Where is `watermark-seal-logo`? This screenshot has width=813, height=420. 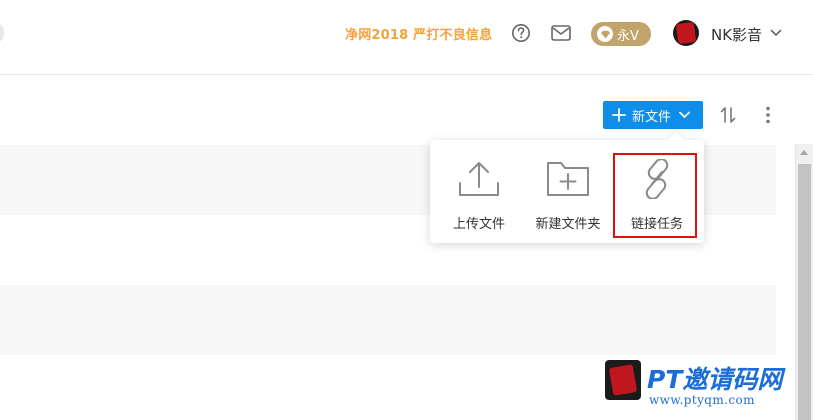 watermark-seal-logo is located at coordinates (623, 380).